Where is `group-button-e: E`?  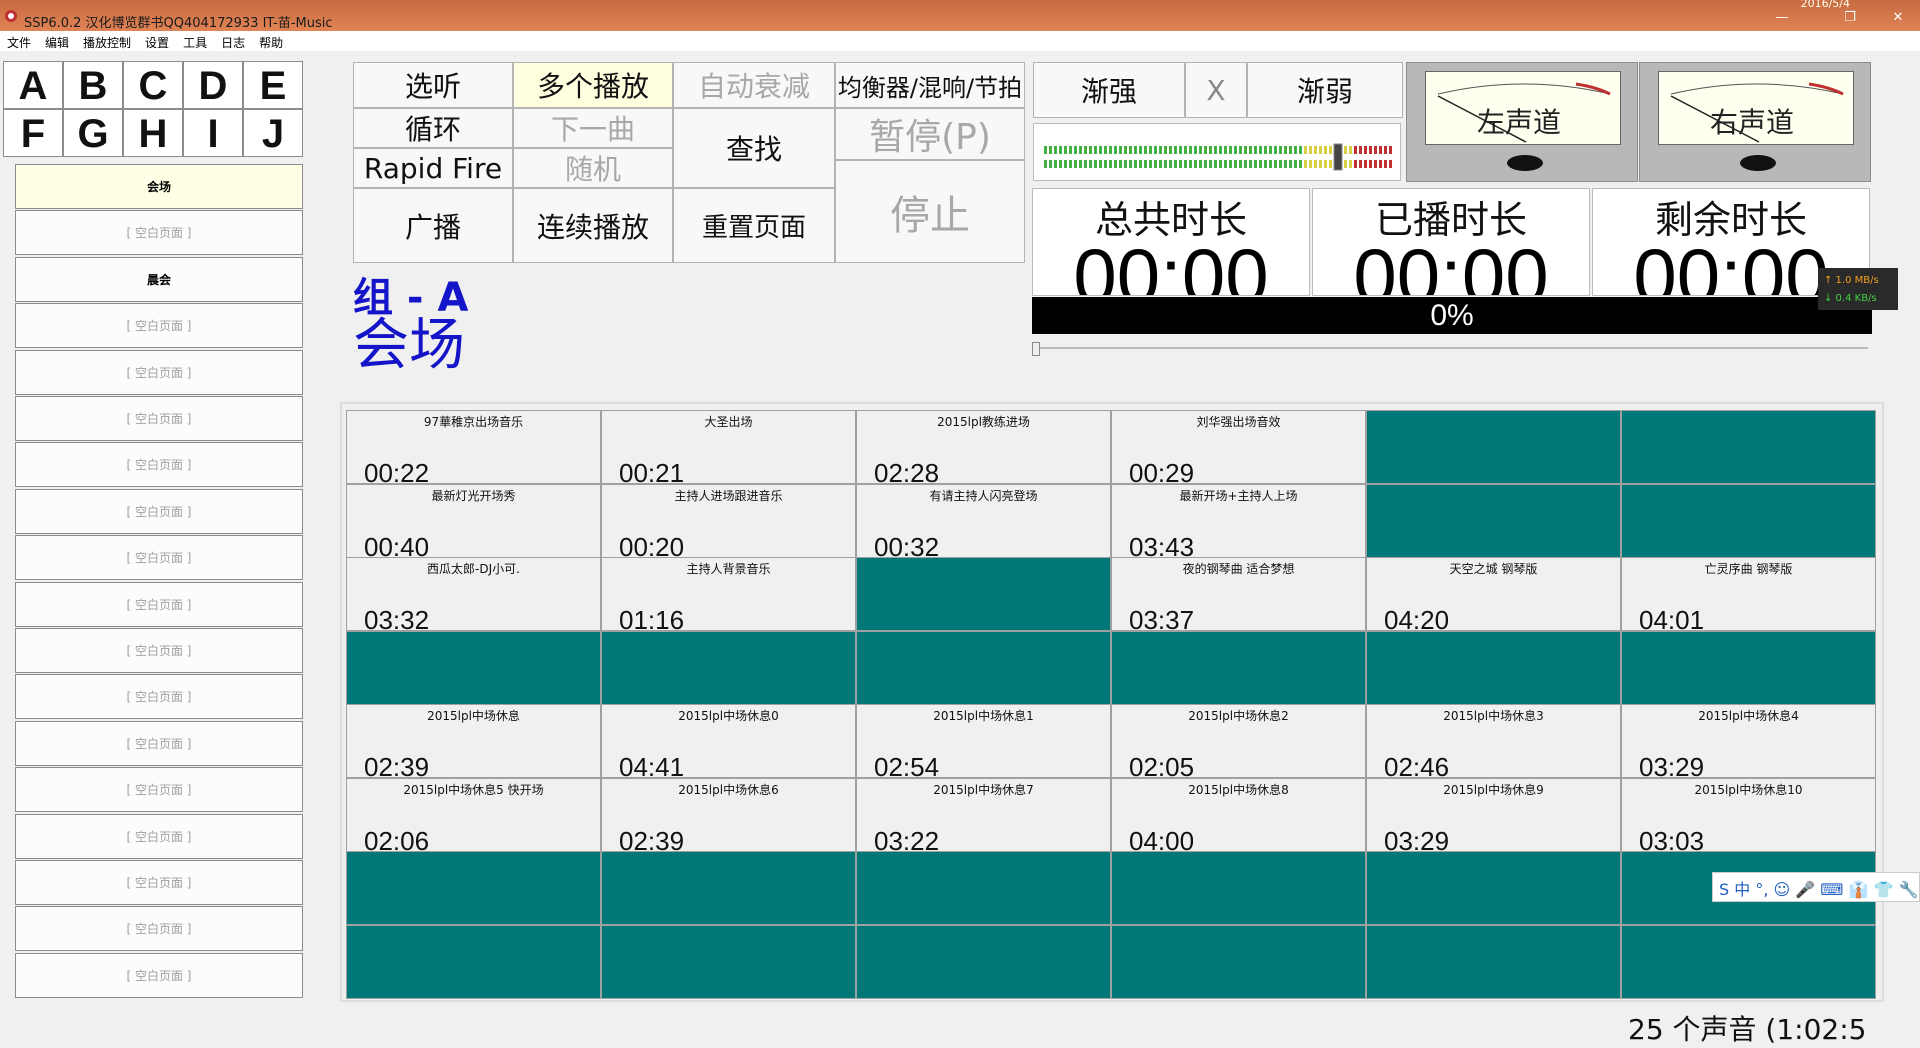 group-button-e: E is located at coordinates (273, 85).